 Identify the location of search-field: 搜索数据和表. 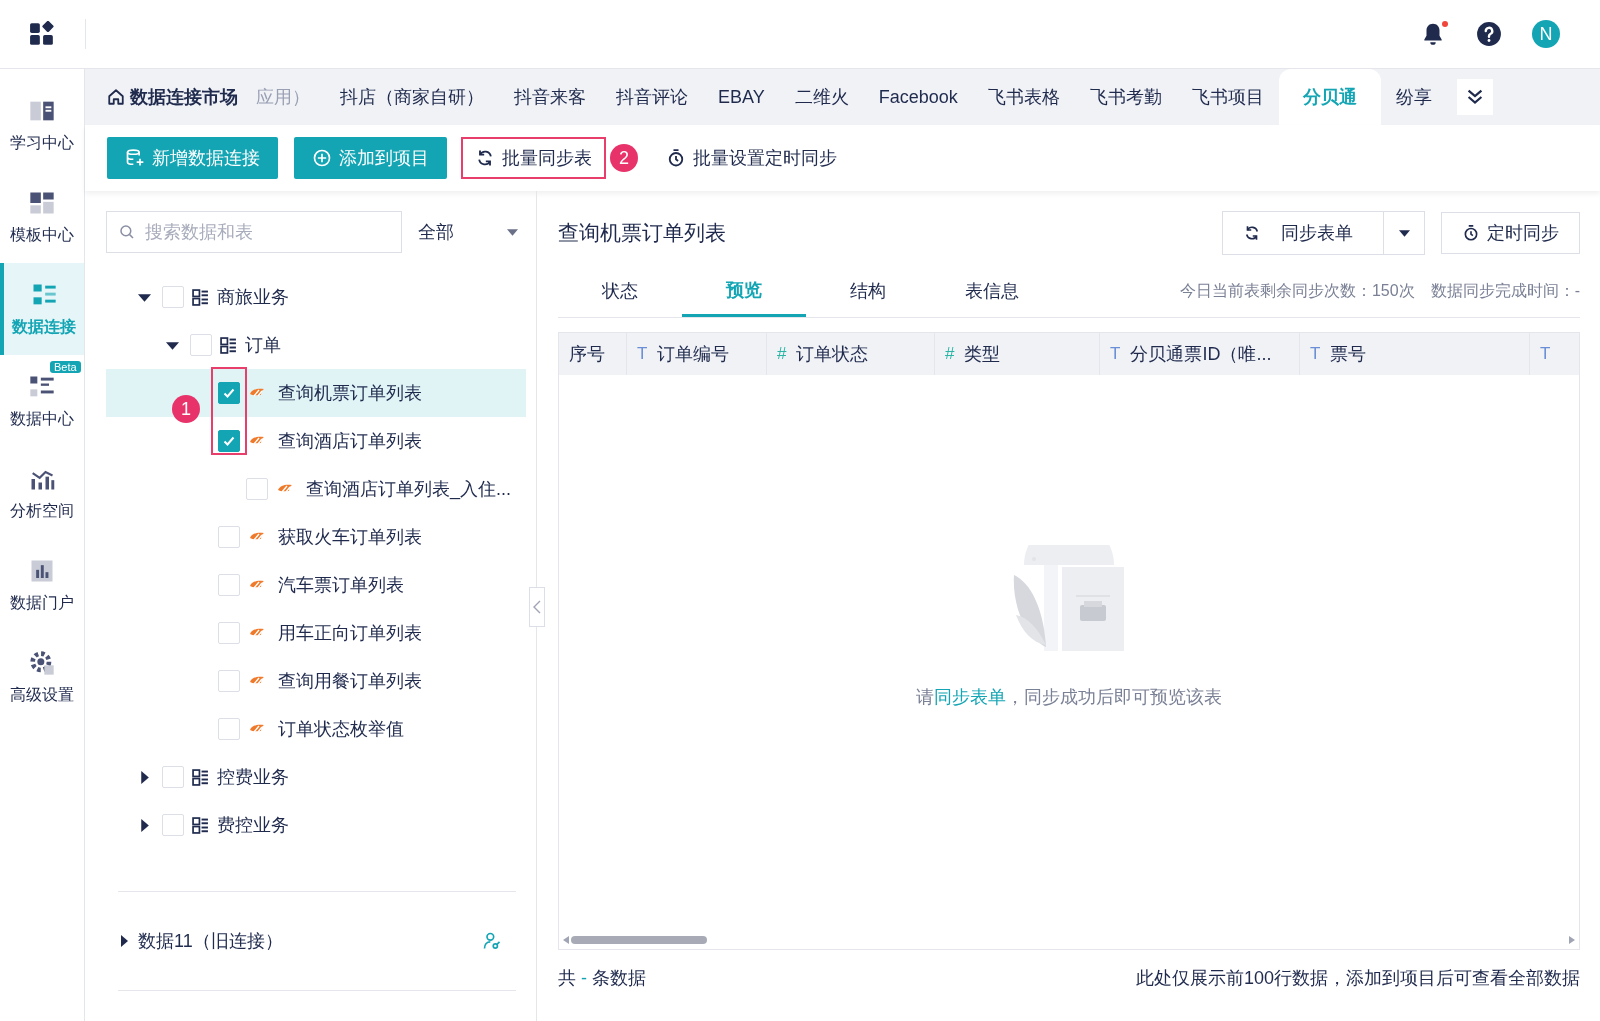
(254, 232).